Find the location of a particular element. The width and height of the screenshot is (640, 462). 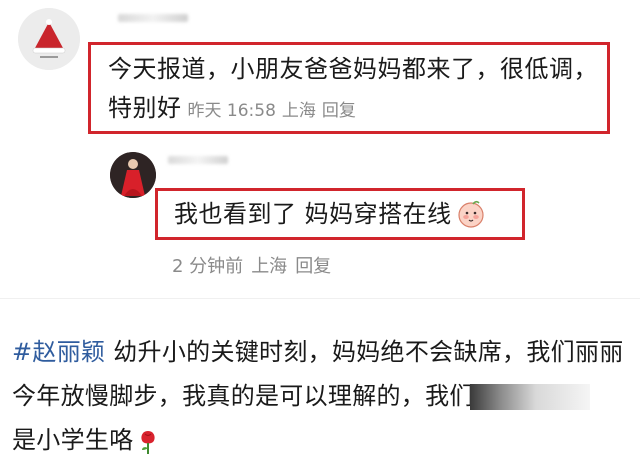

reply-location: 上海 is located at coordinates (269, 266).